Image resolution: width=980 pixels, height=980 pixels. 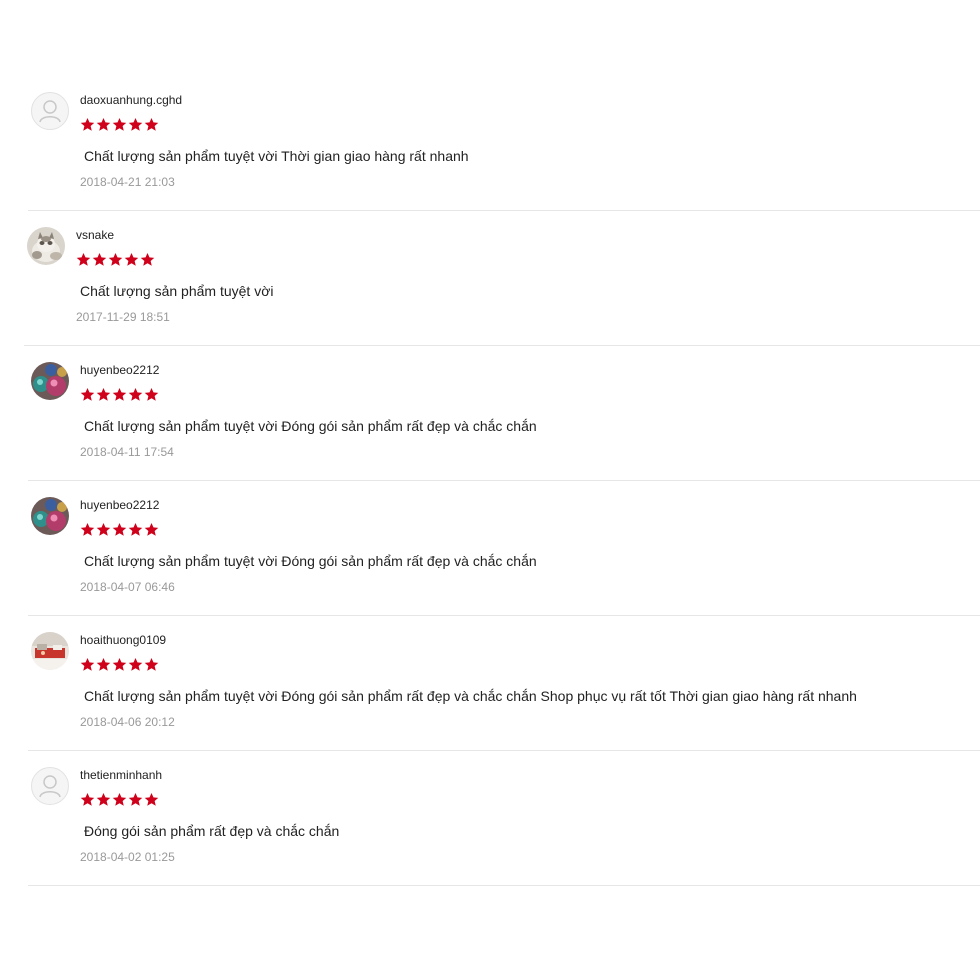 What do you see at coordinates (123, 317) in the screenshot?
I see `review-timestamp: 2017-11-29 18:51` at bounding box center [123, 317].